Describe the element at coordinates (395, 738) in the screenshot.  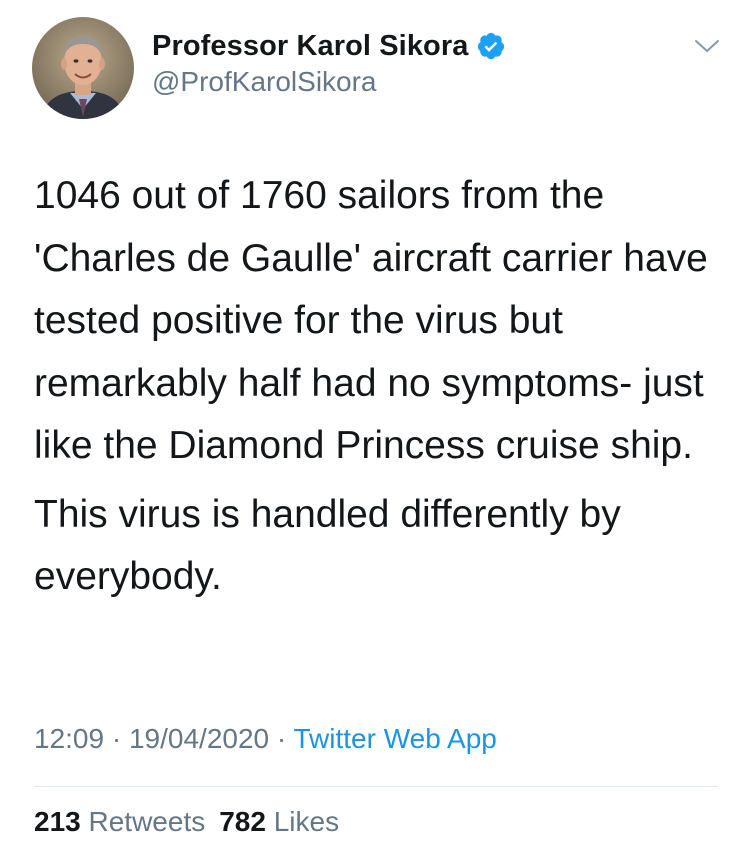
I see `tweet-source-link: Twitter Web App` at that location.